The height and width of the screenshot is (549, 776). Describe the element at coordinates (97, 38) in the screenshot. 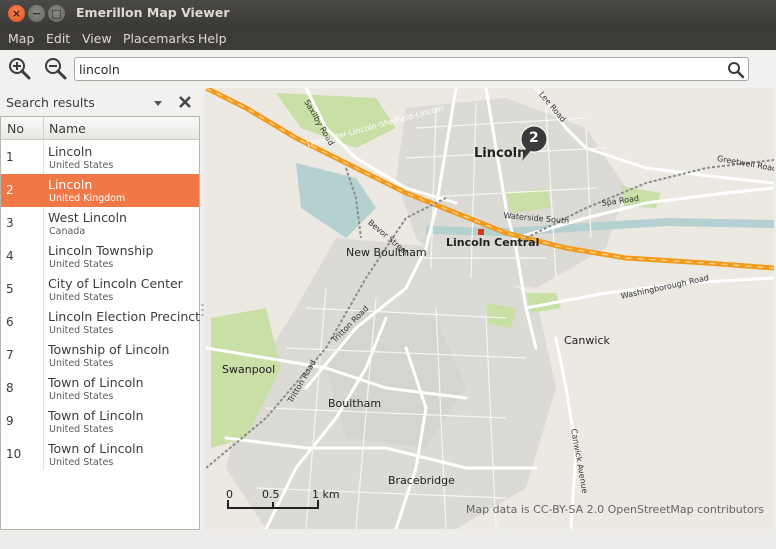

I see `menu-view: View` at that location.